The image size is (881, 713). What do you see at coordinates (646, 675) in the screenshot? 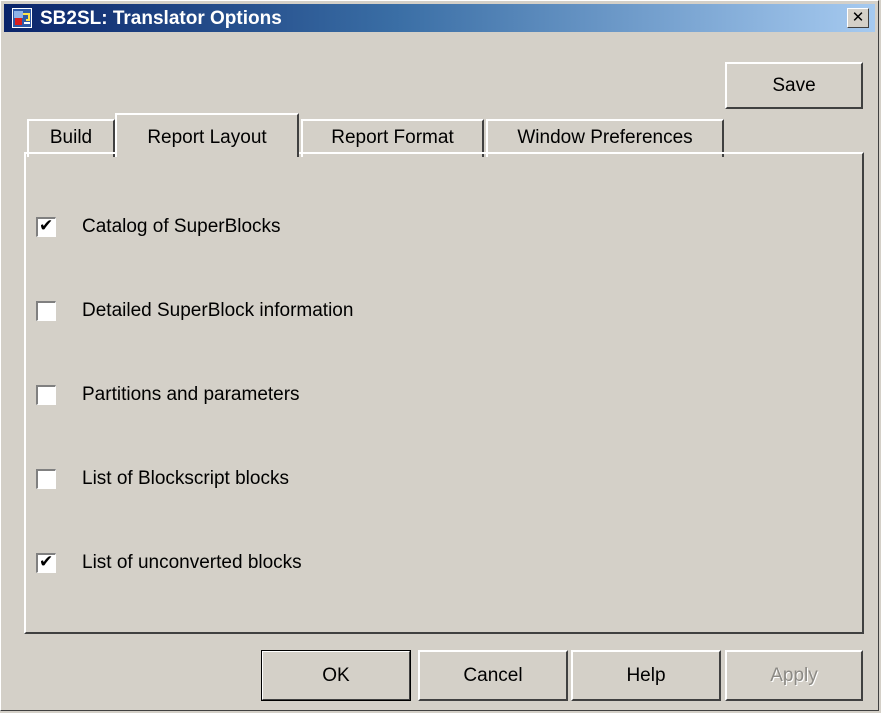
I see `help-button: Help` at bounding box center [646, 675].